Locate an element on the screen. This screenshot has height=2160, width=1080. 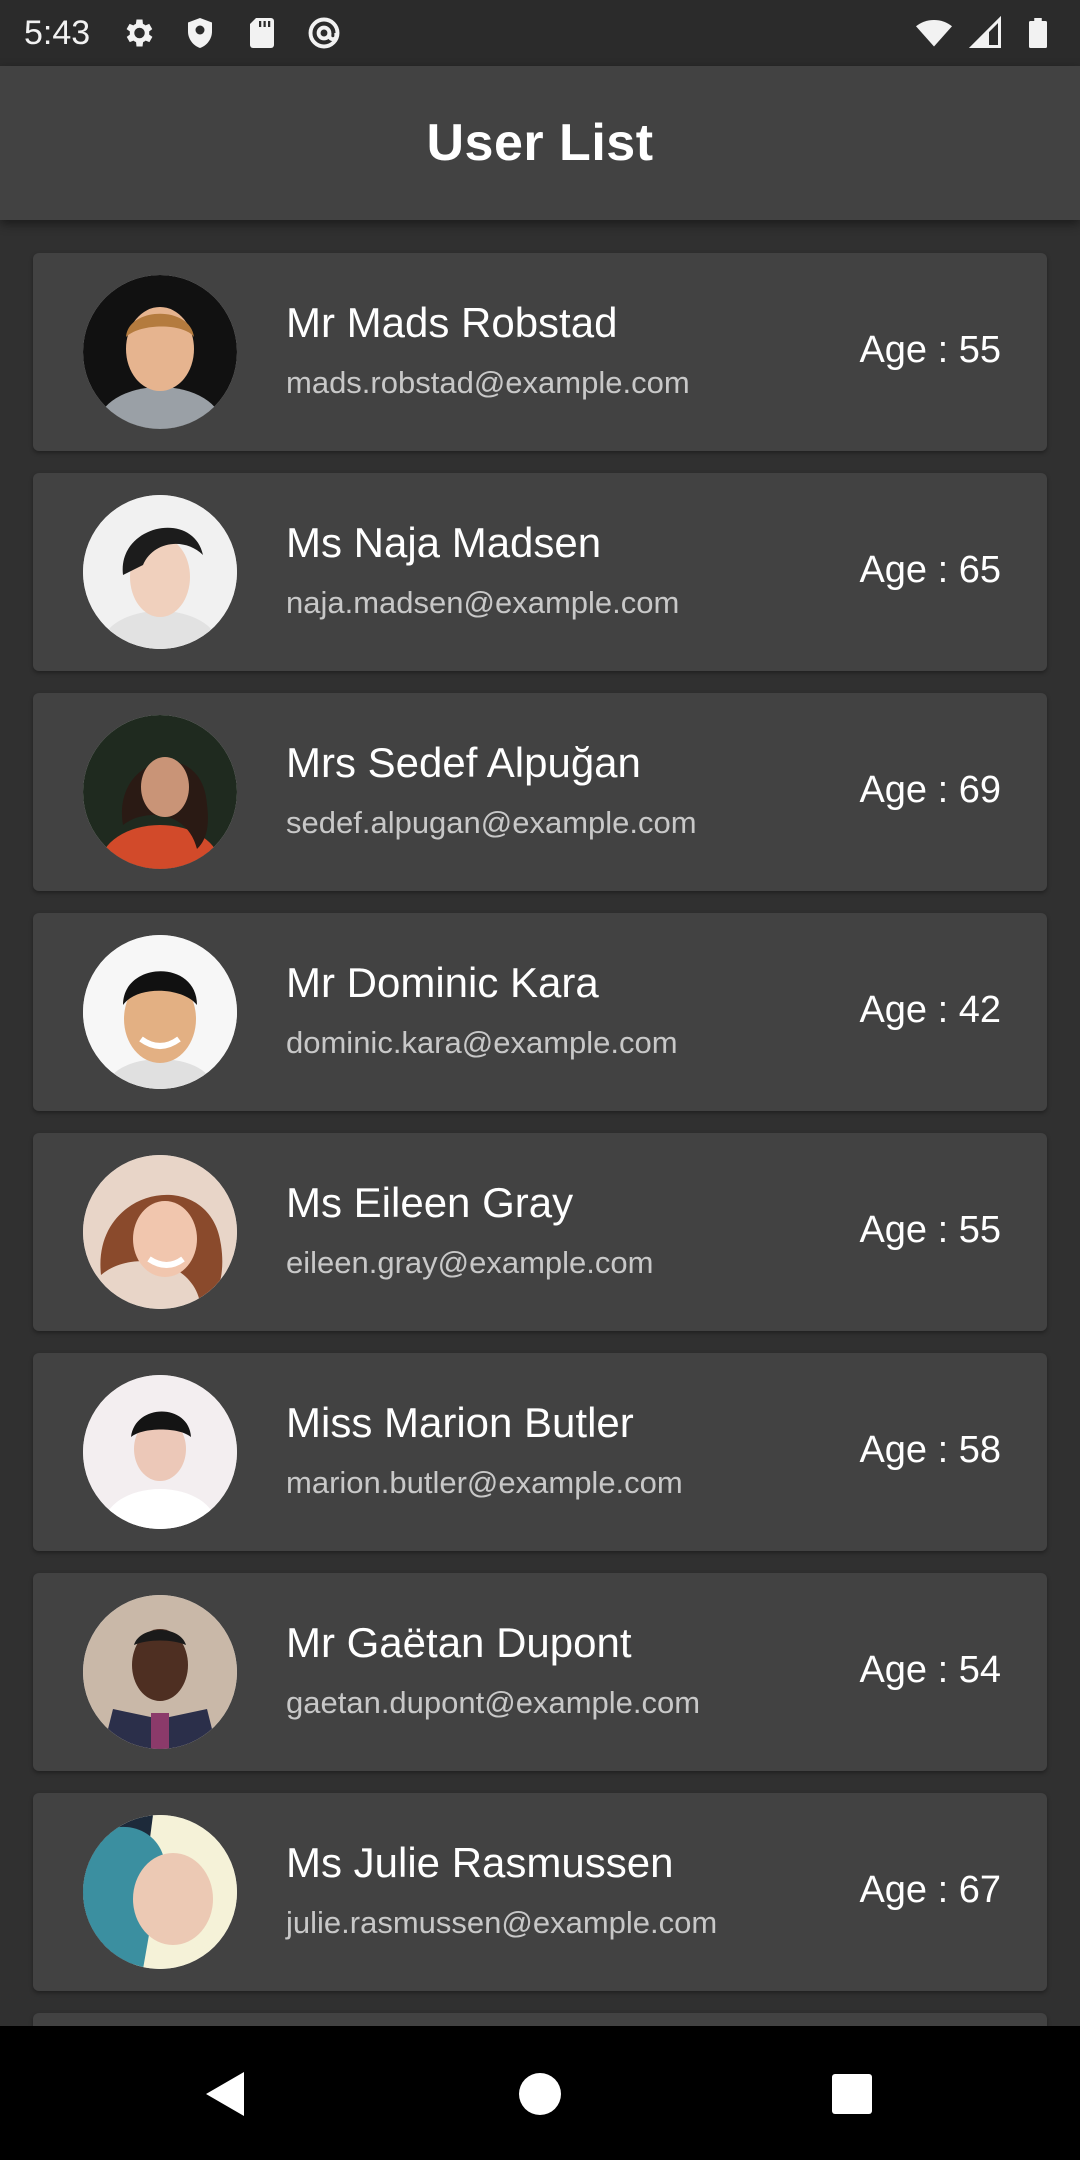
status-icons-left is located at coordinates (231, 33).